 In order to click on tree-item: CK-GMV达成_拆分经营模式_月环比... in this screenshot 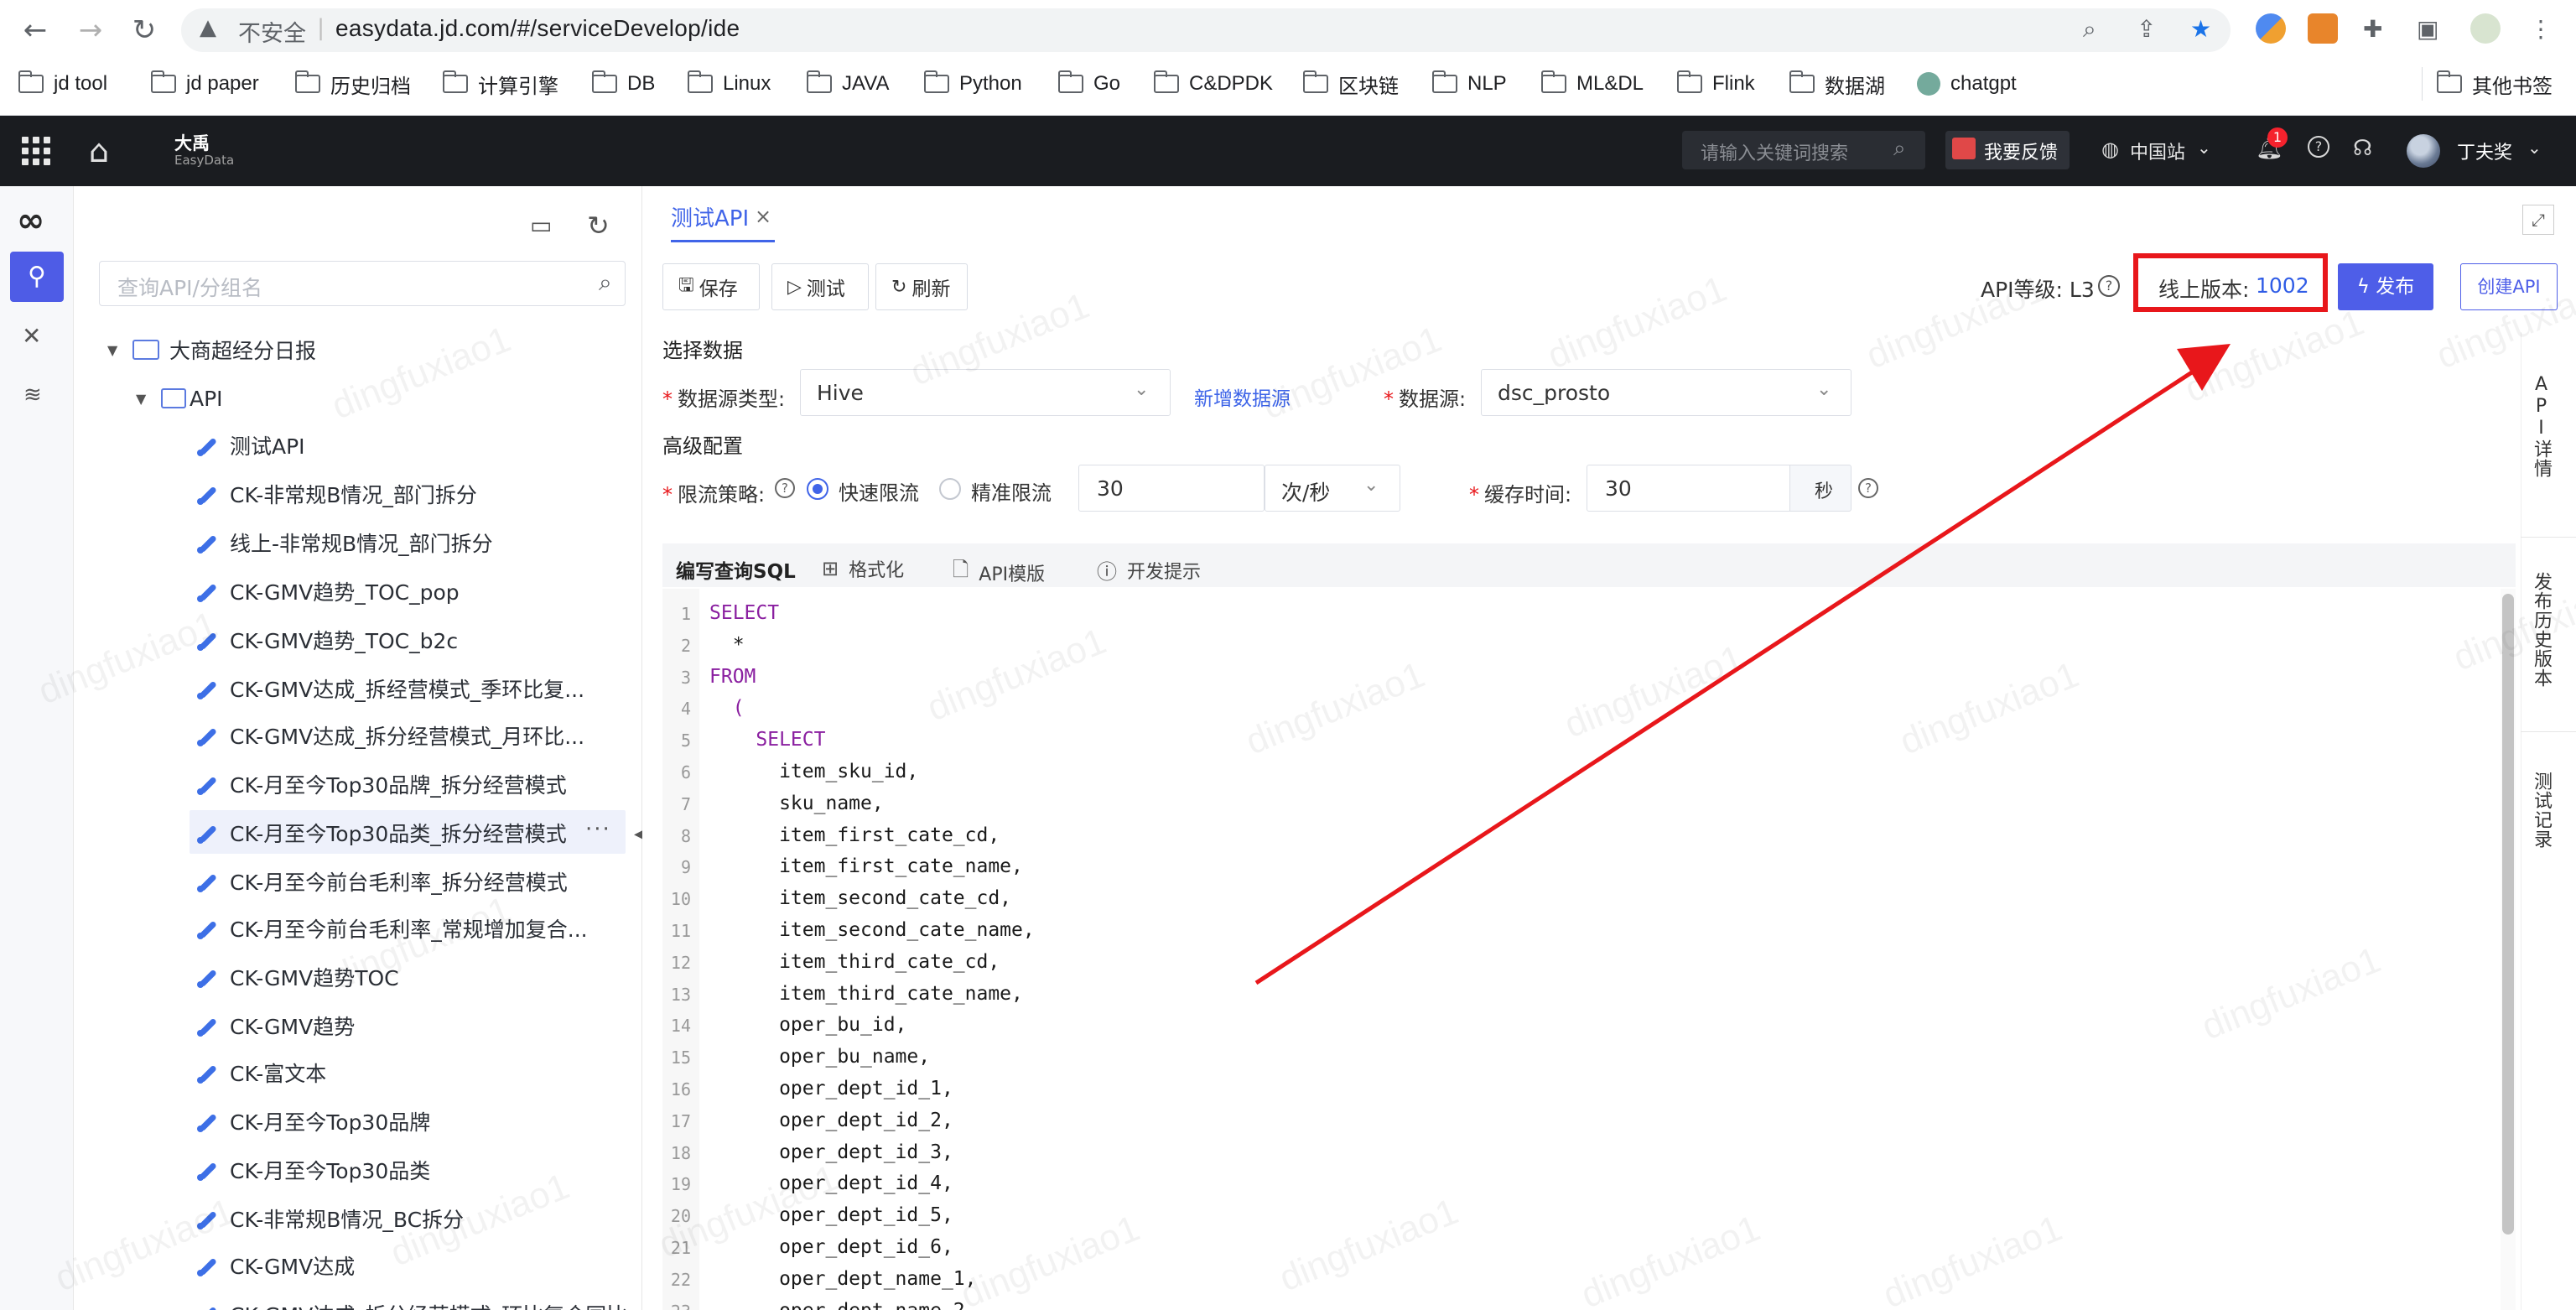, I will do `click(389, 735)`.